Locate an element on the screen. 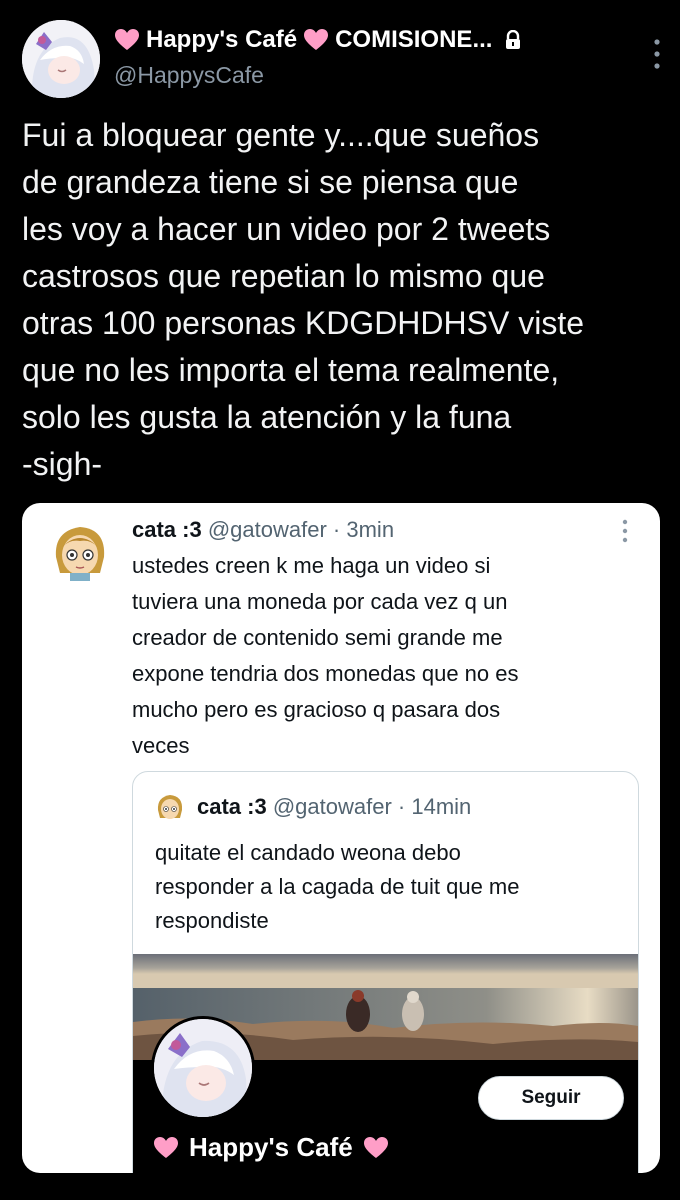 Image resolution: width=680 pixels, height=1200 pixels. follow-button: Seguir is located at coordinates (551, 1098).